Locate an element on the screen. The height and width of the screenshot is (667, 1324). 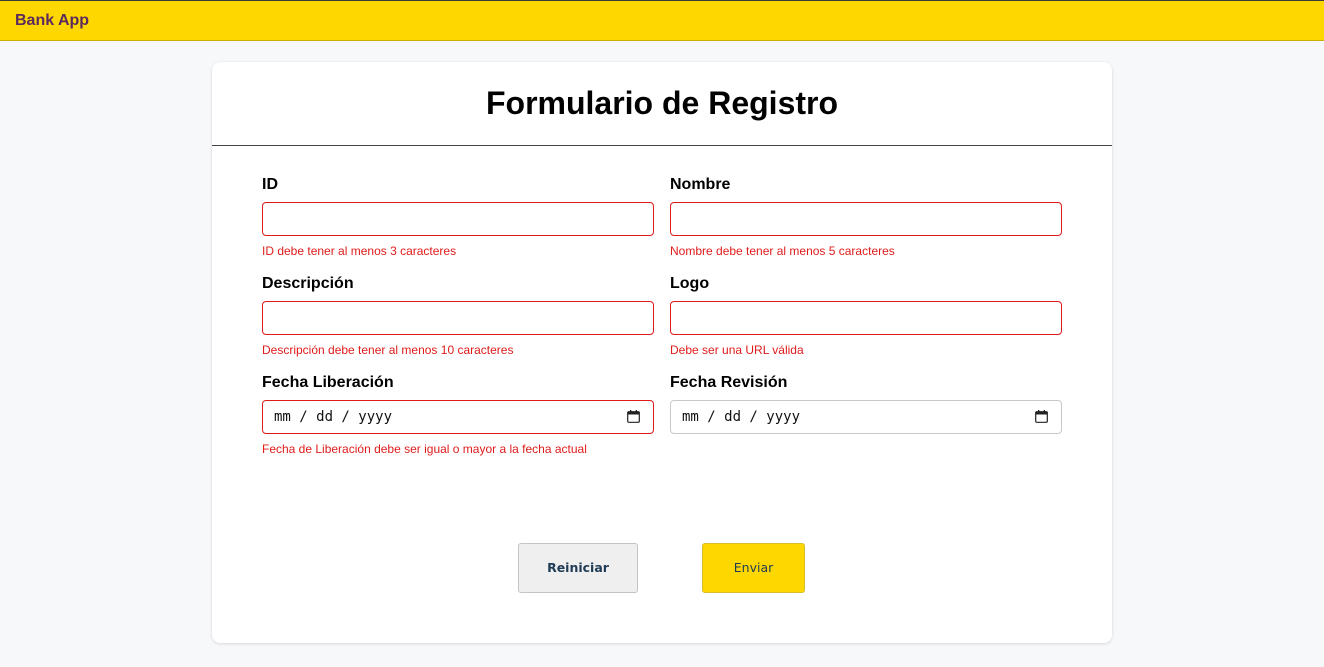
nombre-input is located at coordinates (866, 219).